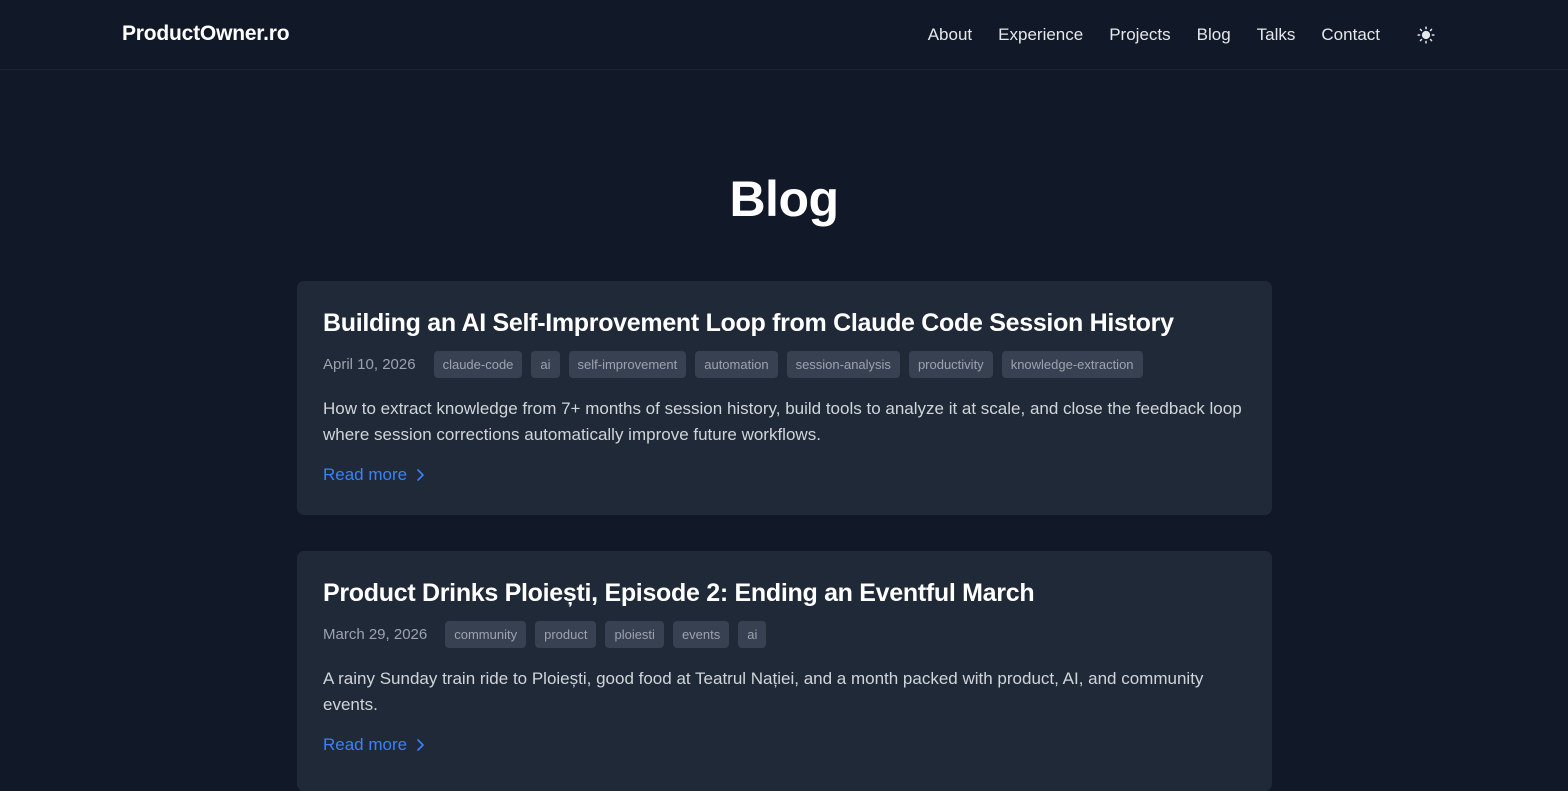  What do you see at coordinates (627, 364) in the screenshot?
I see `post-tag: self-improvement` at bounding box center [627, 364].